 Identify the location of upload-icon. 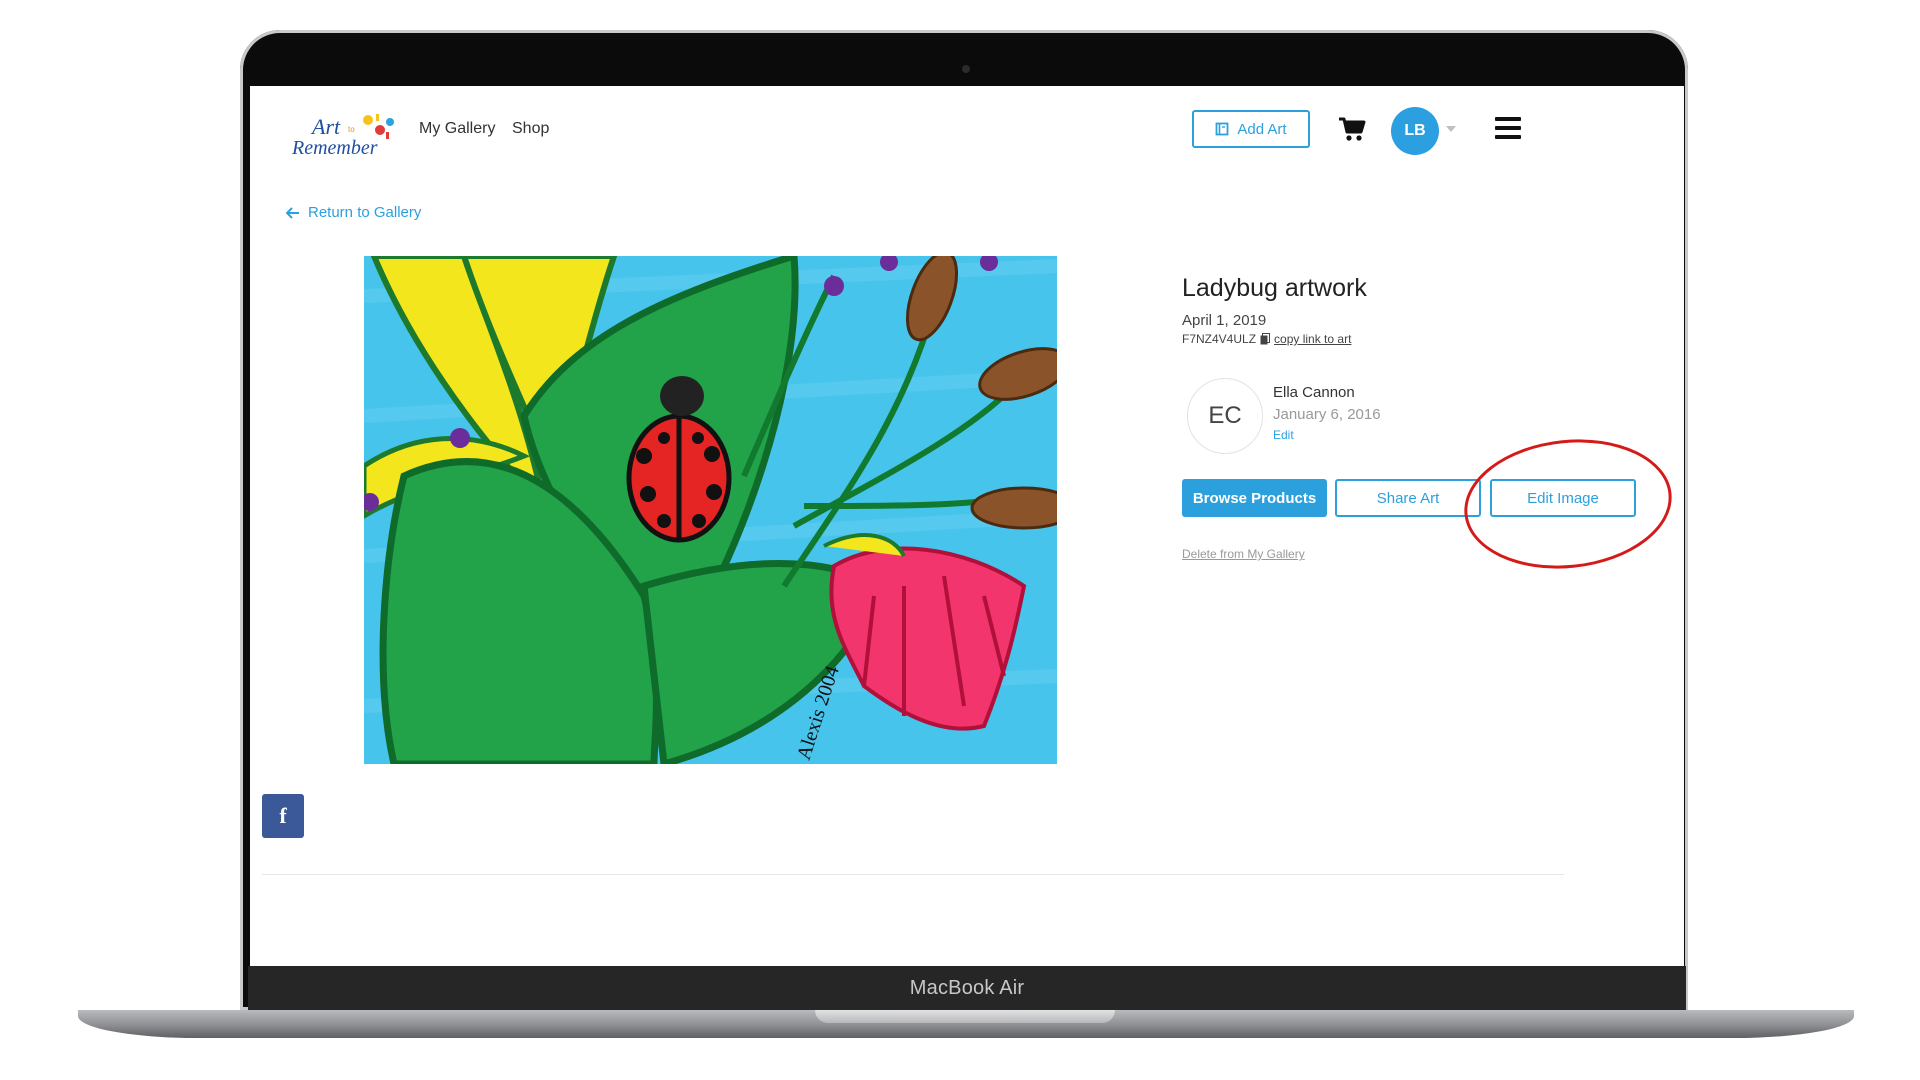
(1222, 129).